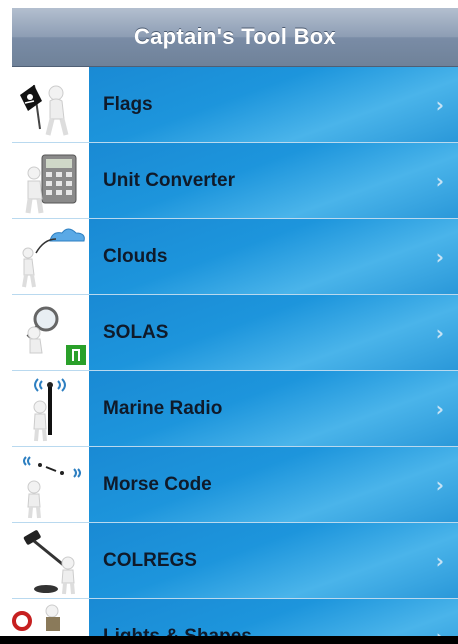 This screenshot has width=458, height=644. I want to click on calculator-icon, so click(50, 180).